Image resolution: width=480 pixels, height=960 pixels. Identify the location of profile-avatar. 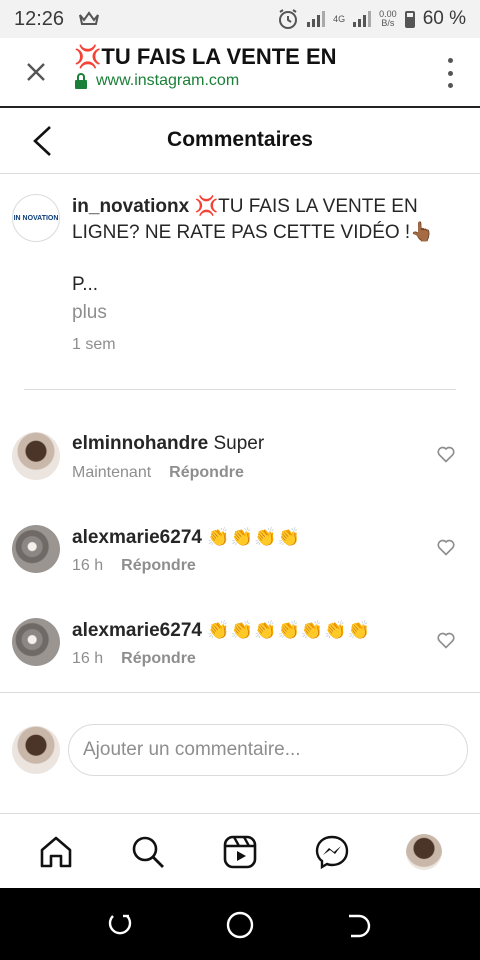
(424, 852).